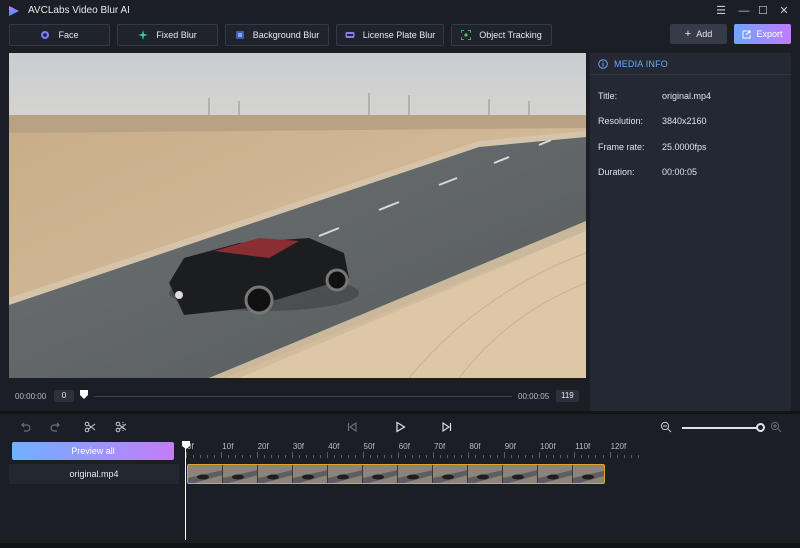 The height and width of the screenshot is (548, 800). I want to click on scrub-handle-icon, so click(84, 394).